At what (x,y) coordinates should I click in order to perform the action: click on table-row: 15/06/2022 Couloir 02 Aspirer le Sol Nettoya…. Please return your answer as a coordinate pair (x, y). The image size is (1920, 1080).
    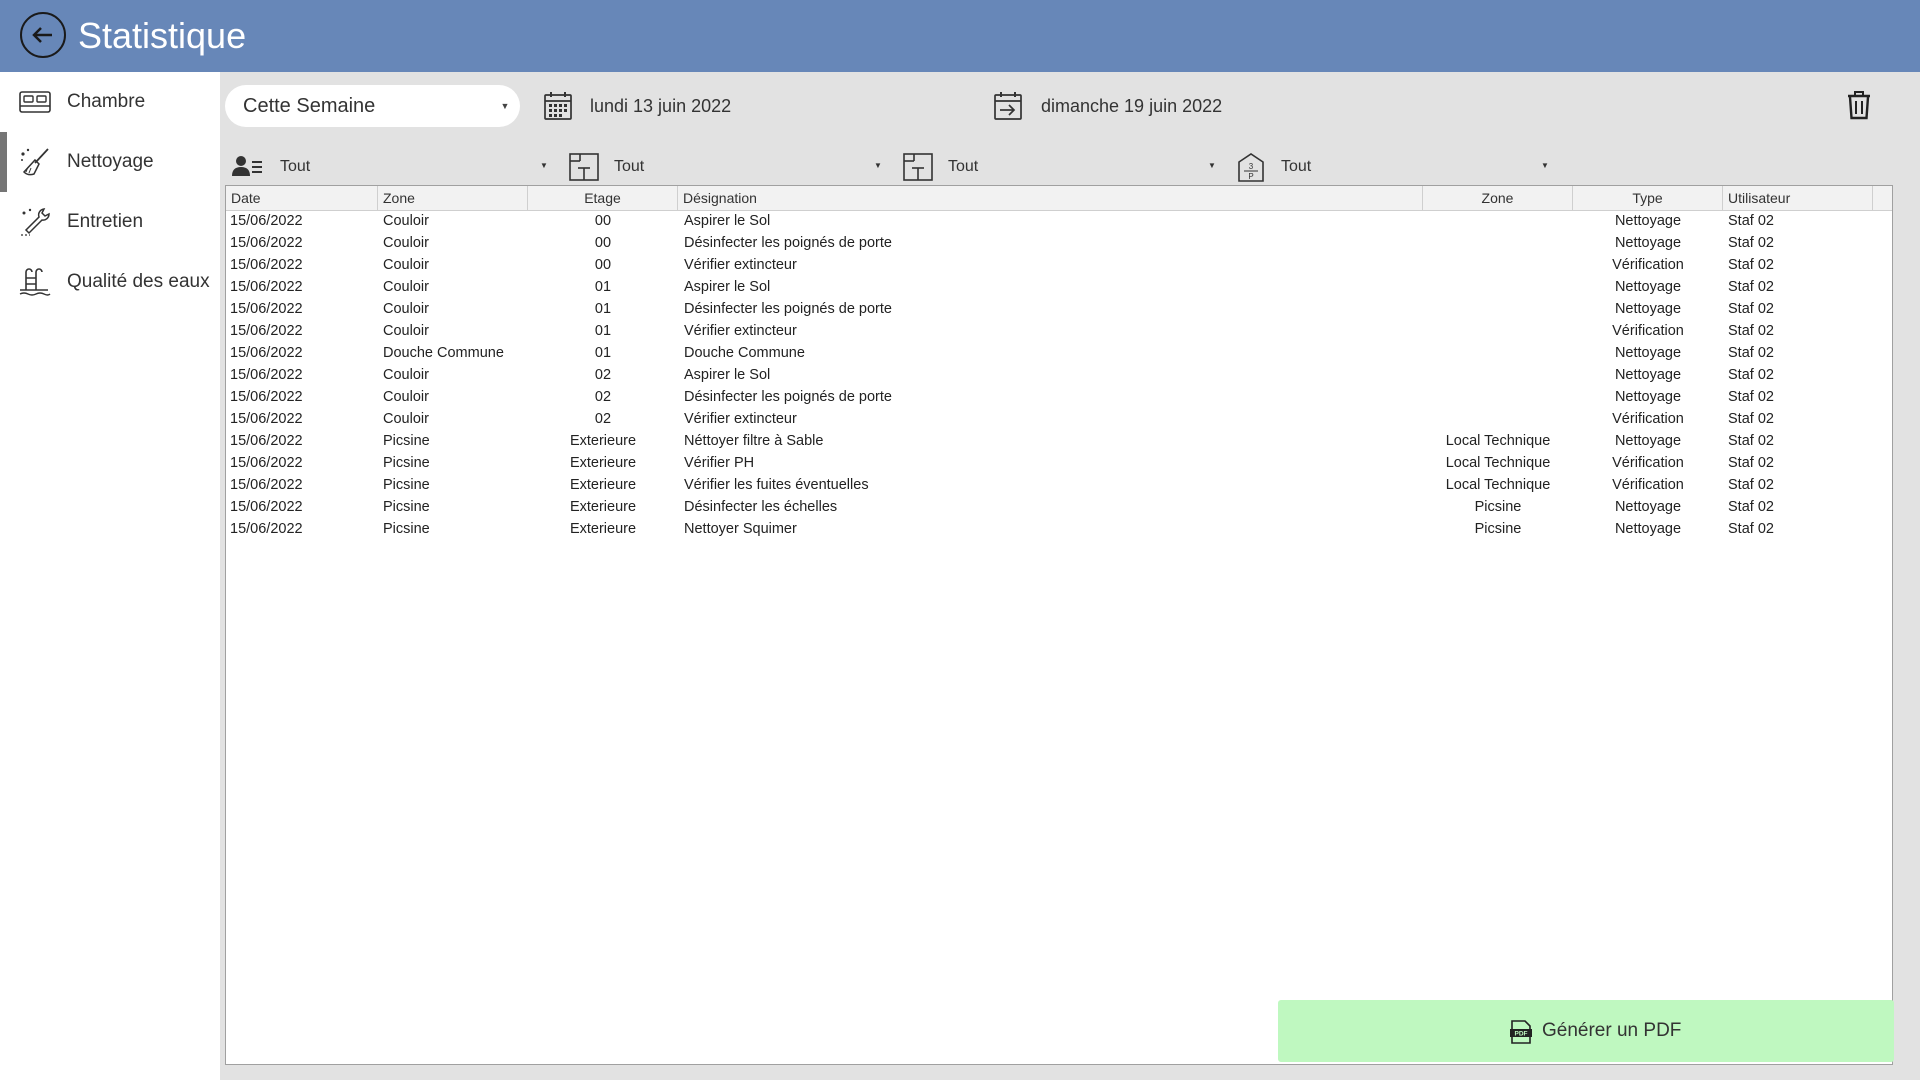
    Looking at the image, I should click on (1059, 375).